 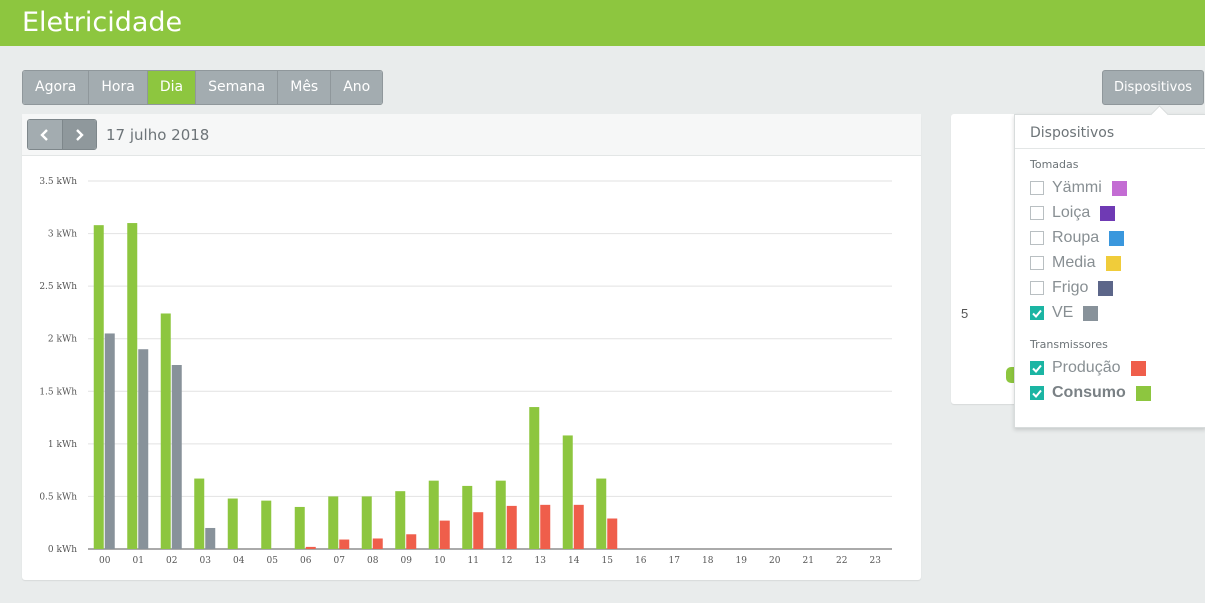 I want to click on tomada-item-5: VE, so click(x=1064, y=313).